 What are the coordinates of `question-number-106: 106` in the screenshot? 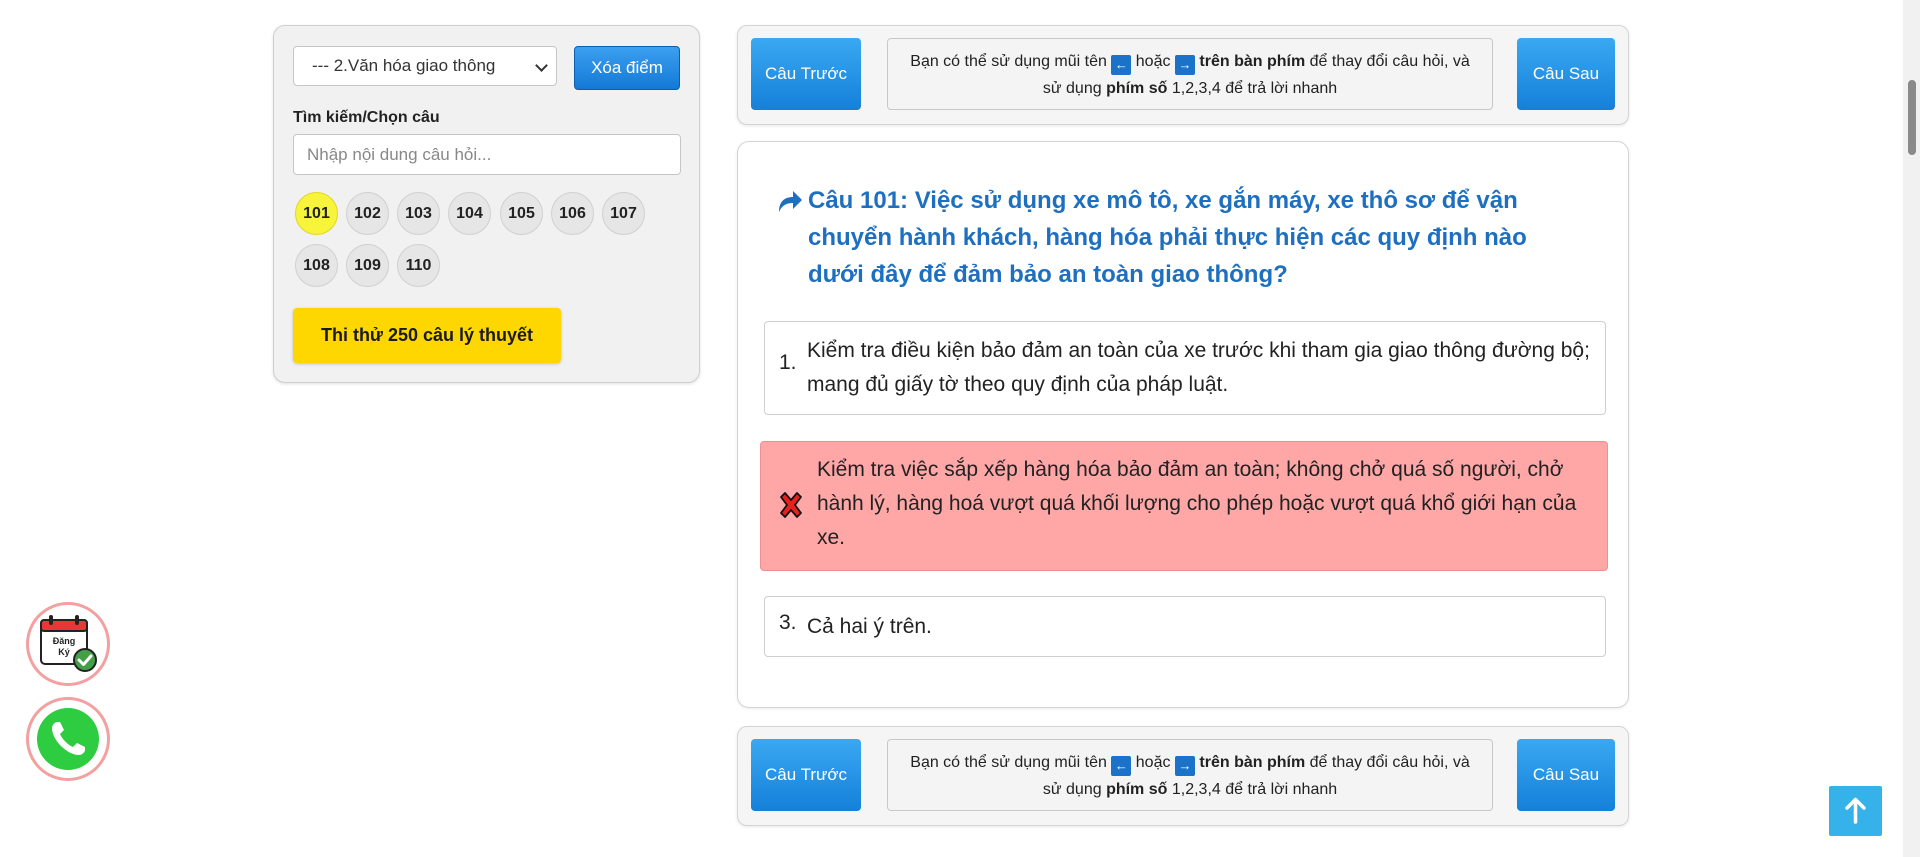 It's located at (572, 213).